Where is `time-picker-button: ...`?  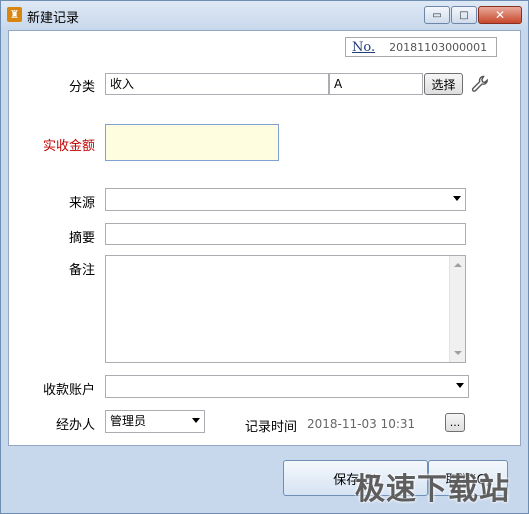
time-picker-button: ... is located at coordinates (455, 422).